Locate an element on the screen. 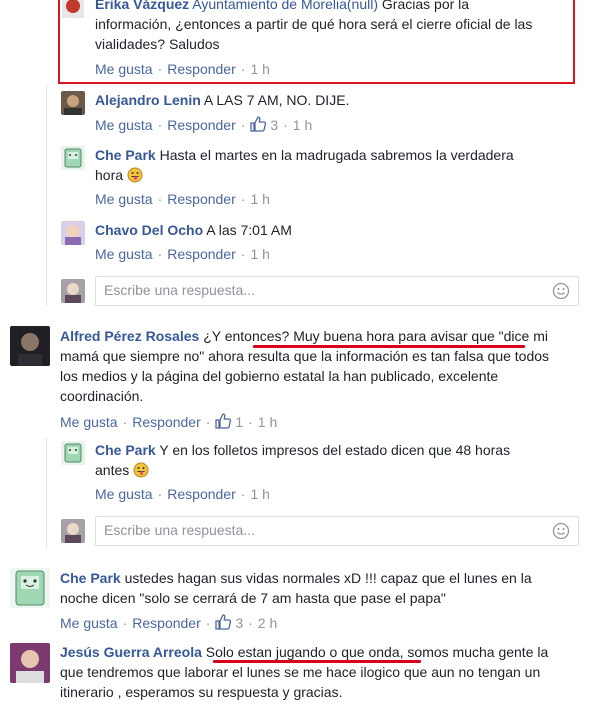 Image resolution: width=601 pixels, height=704 pixels. timestamp: 2 h is located at coordinates (267, 623).